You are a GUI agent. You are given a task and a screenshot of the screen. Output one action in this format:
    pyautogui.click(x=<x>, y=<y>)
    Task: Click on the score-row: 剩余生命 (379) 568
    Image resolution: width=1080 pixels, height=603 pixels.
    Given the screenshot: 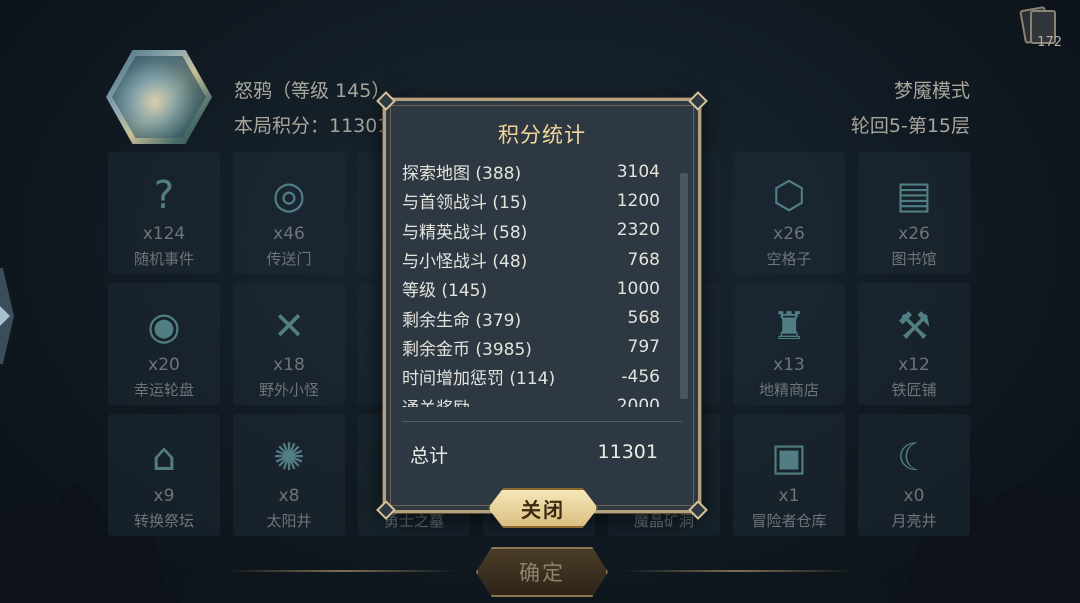 What is the action you would take?
    pyautogui.click(x=538, y=317)
    